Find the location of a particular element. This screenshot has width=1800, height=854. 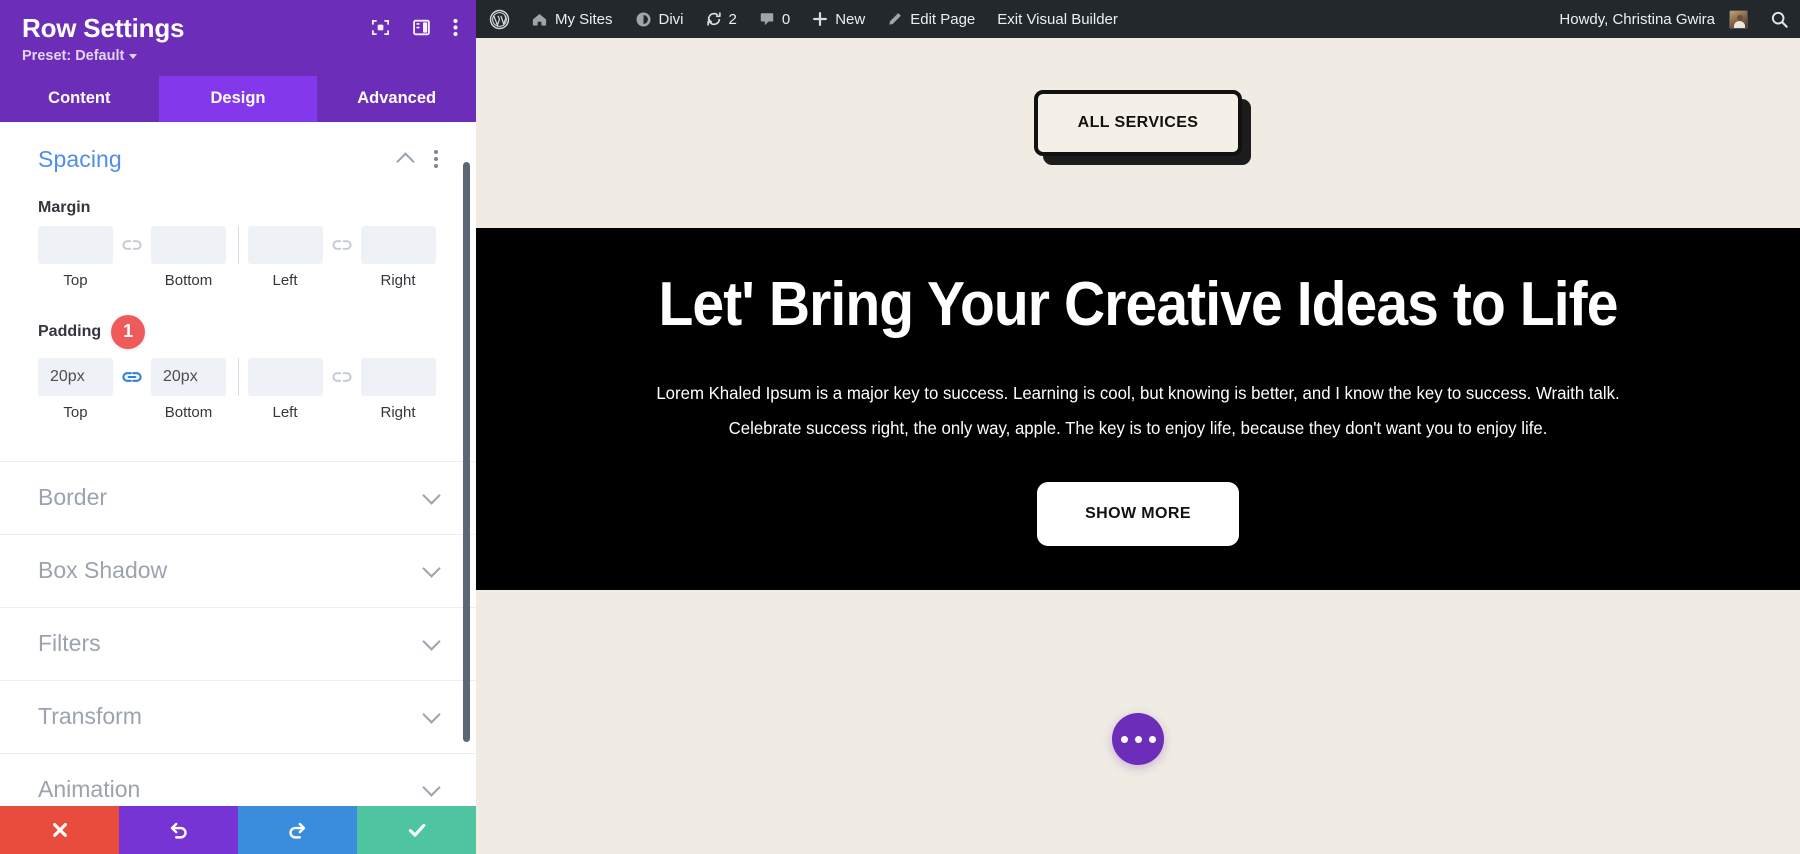

comments-count: 0 is located at coordinates (786, 19).